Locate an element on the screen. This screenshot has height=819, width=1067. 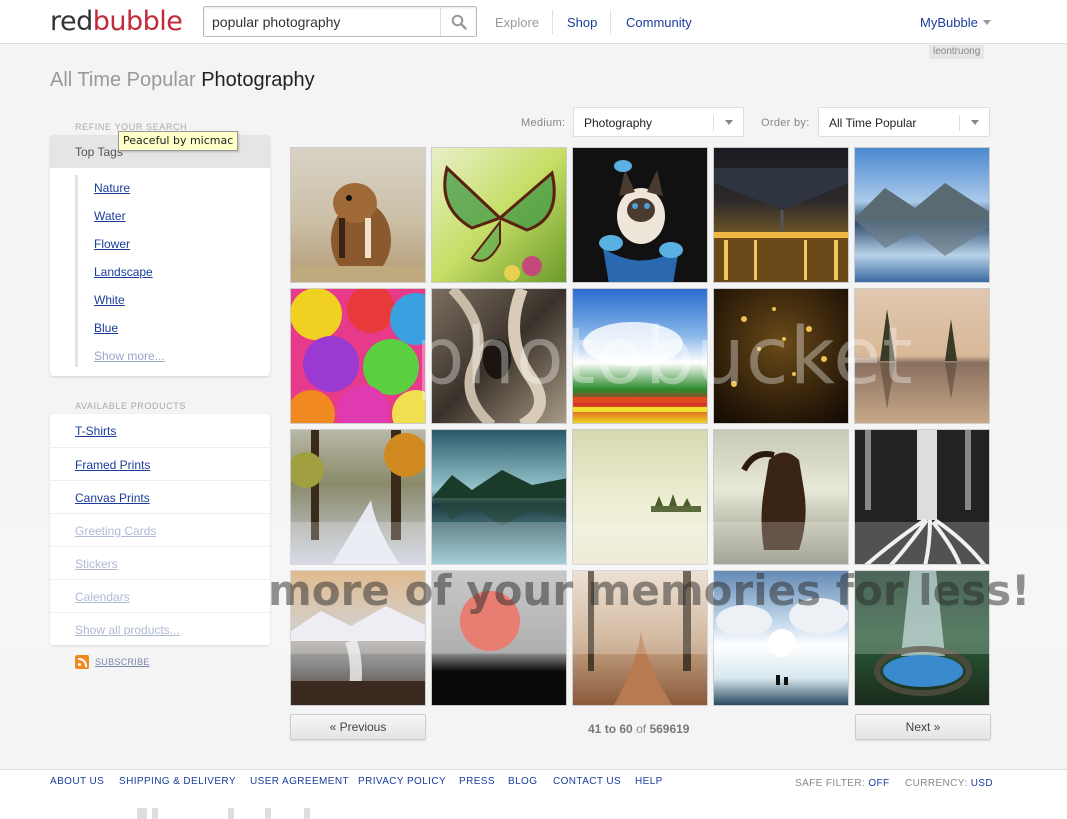
total-results: 569619 is located at coordinates (669, 729).